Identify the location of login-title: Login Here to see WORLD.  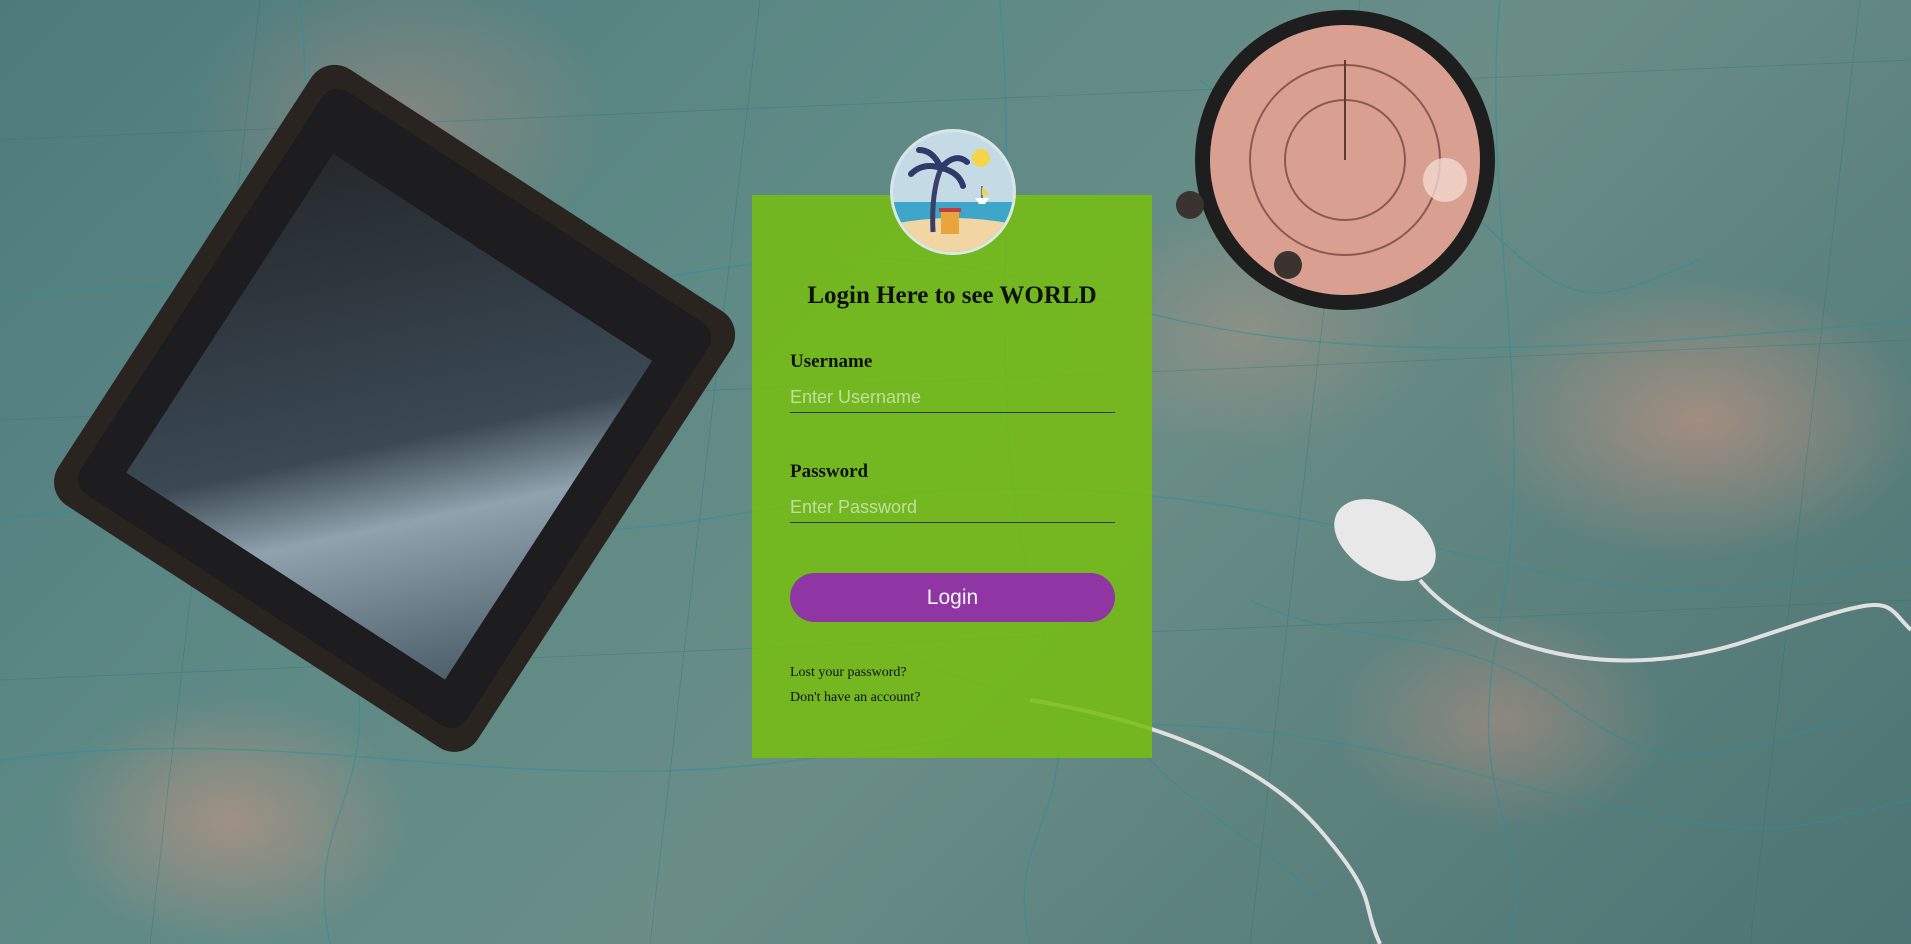
(952, 295).